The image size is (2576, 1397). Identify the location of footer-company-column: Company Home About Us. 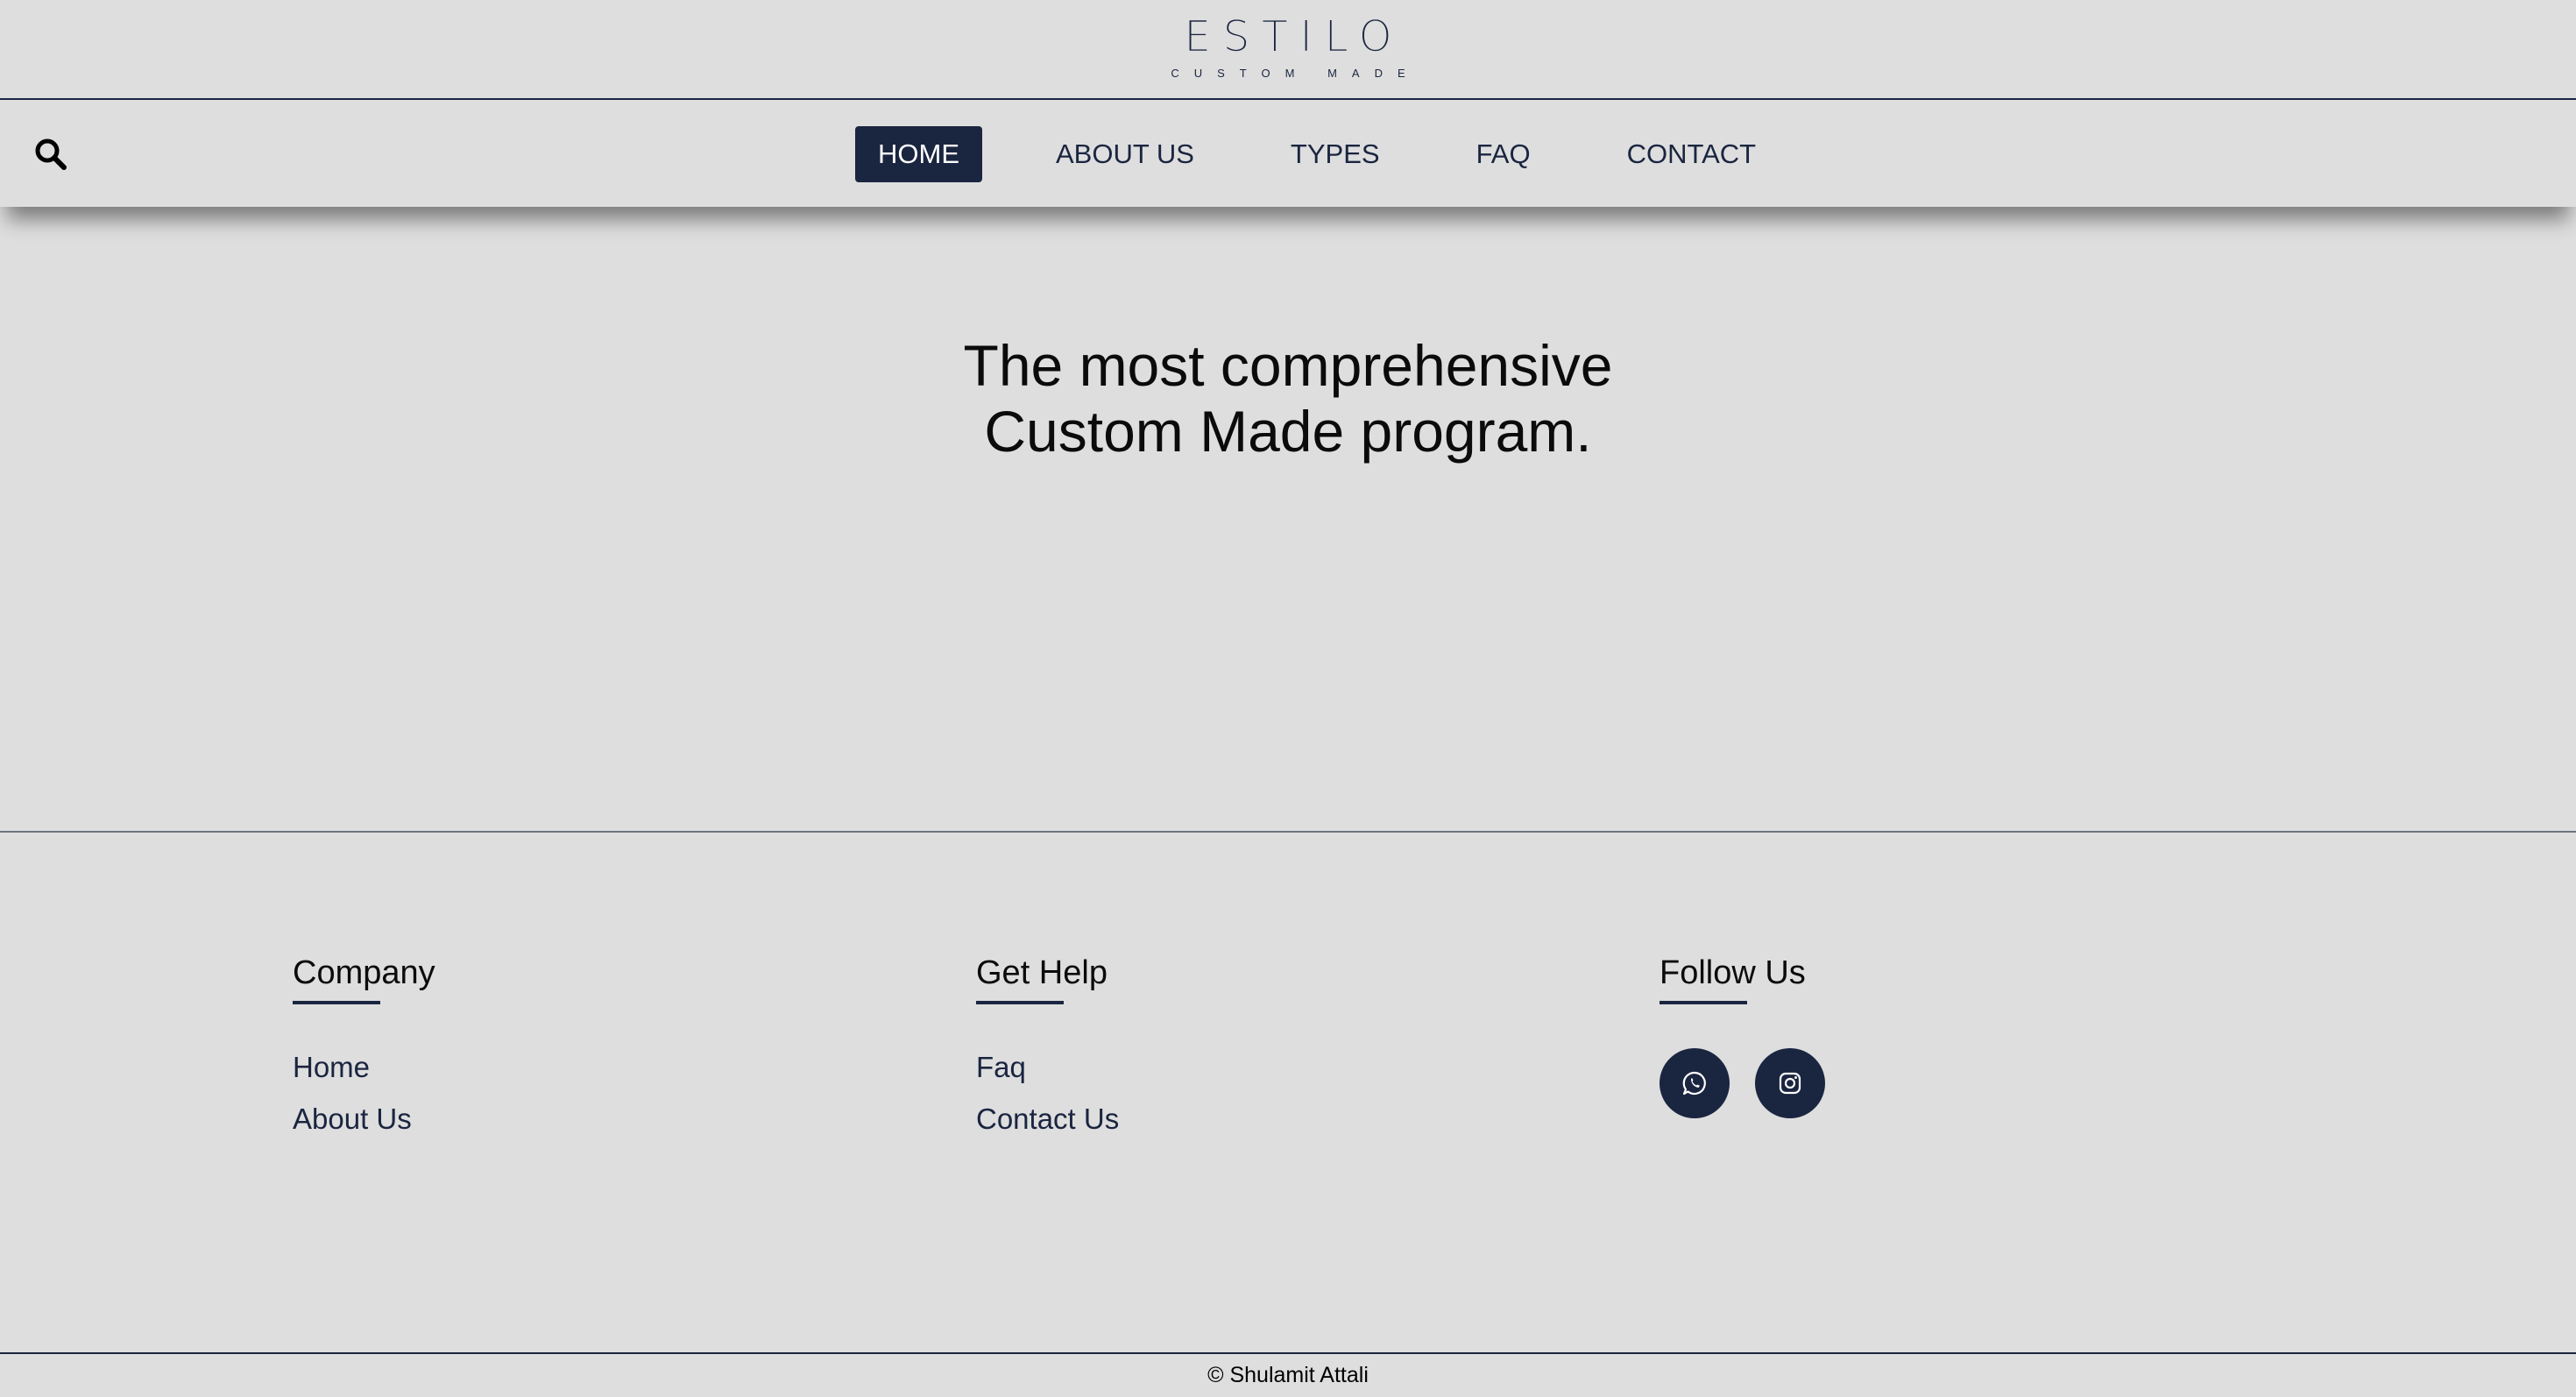
(364, 1049).